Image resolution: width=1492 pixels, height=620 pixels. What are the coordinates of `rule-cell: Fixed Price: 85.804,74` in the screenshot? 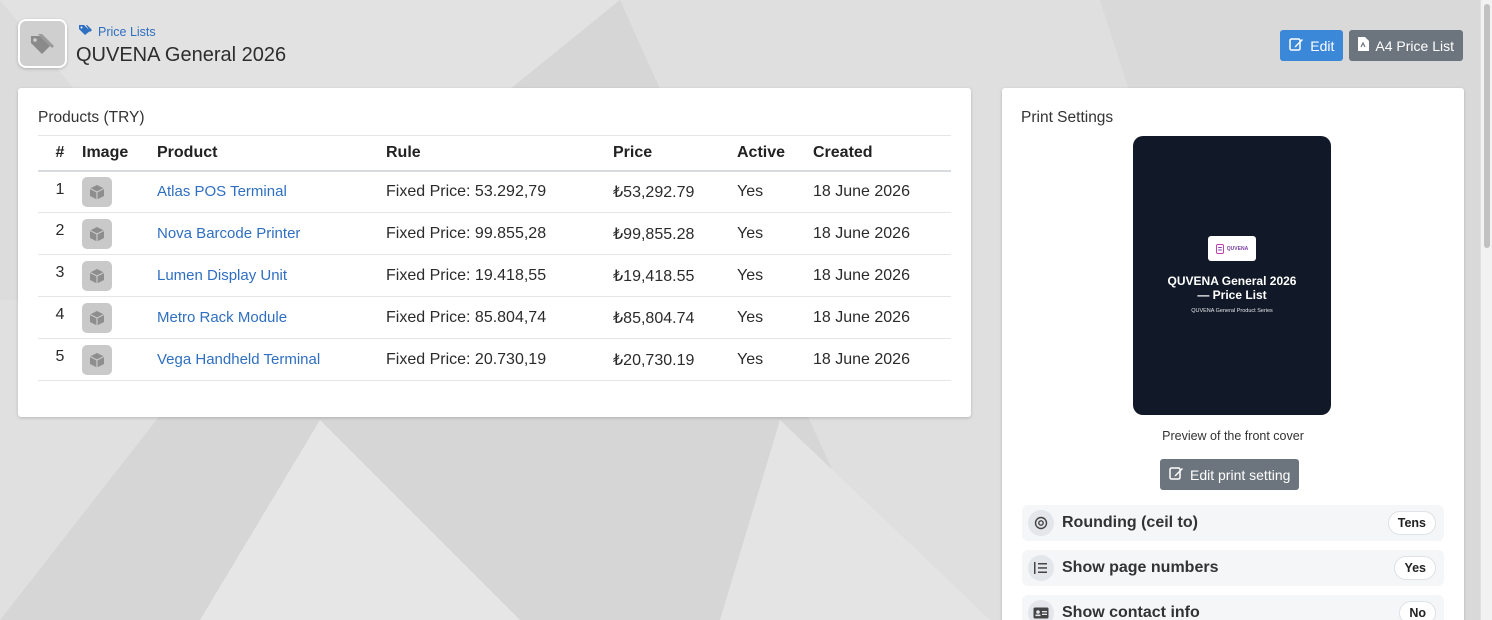 It's located at (466, 317).